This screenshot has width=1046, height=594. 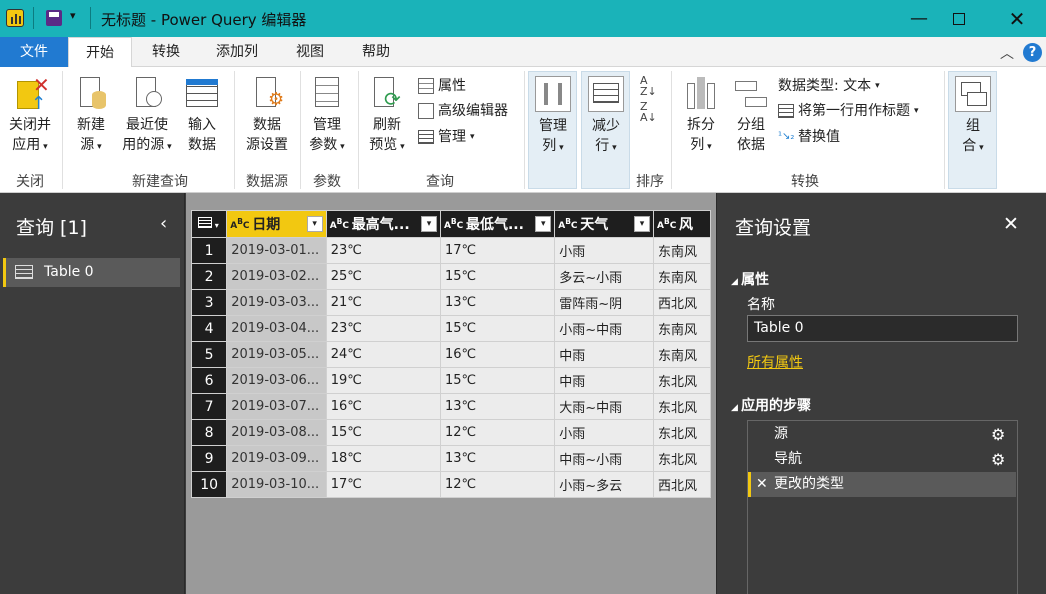 I want to click on cell-min-temp: 16℃, so click(x=497, y=354).